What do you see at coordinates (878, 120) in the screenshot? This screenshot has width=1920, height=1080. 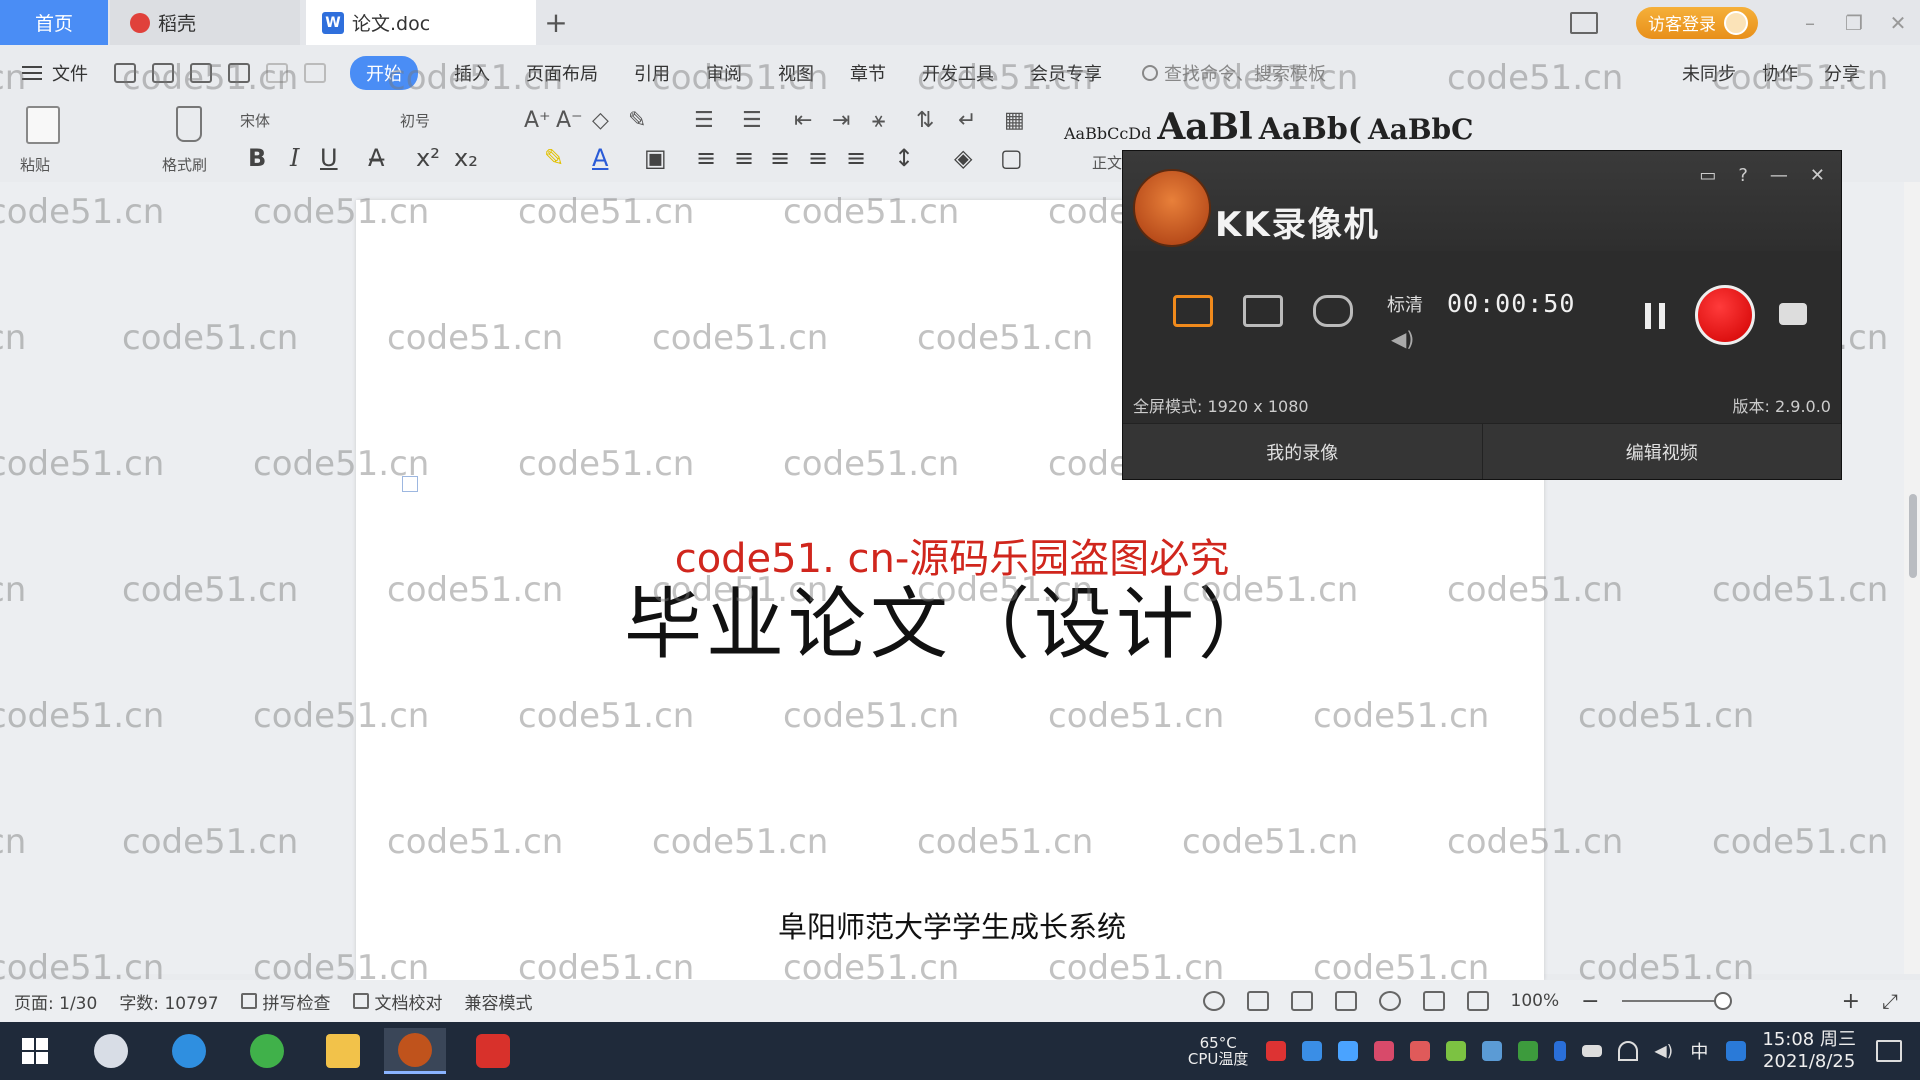 I see `chinese-layout-icon: ⚹` at bounding box center [878, 120].